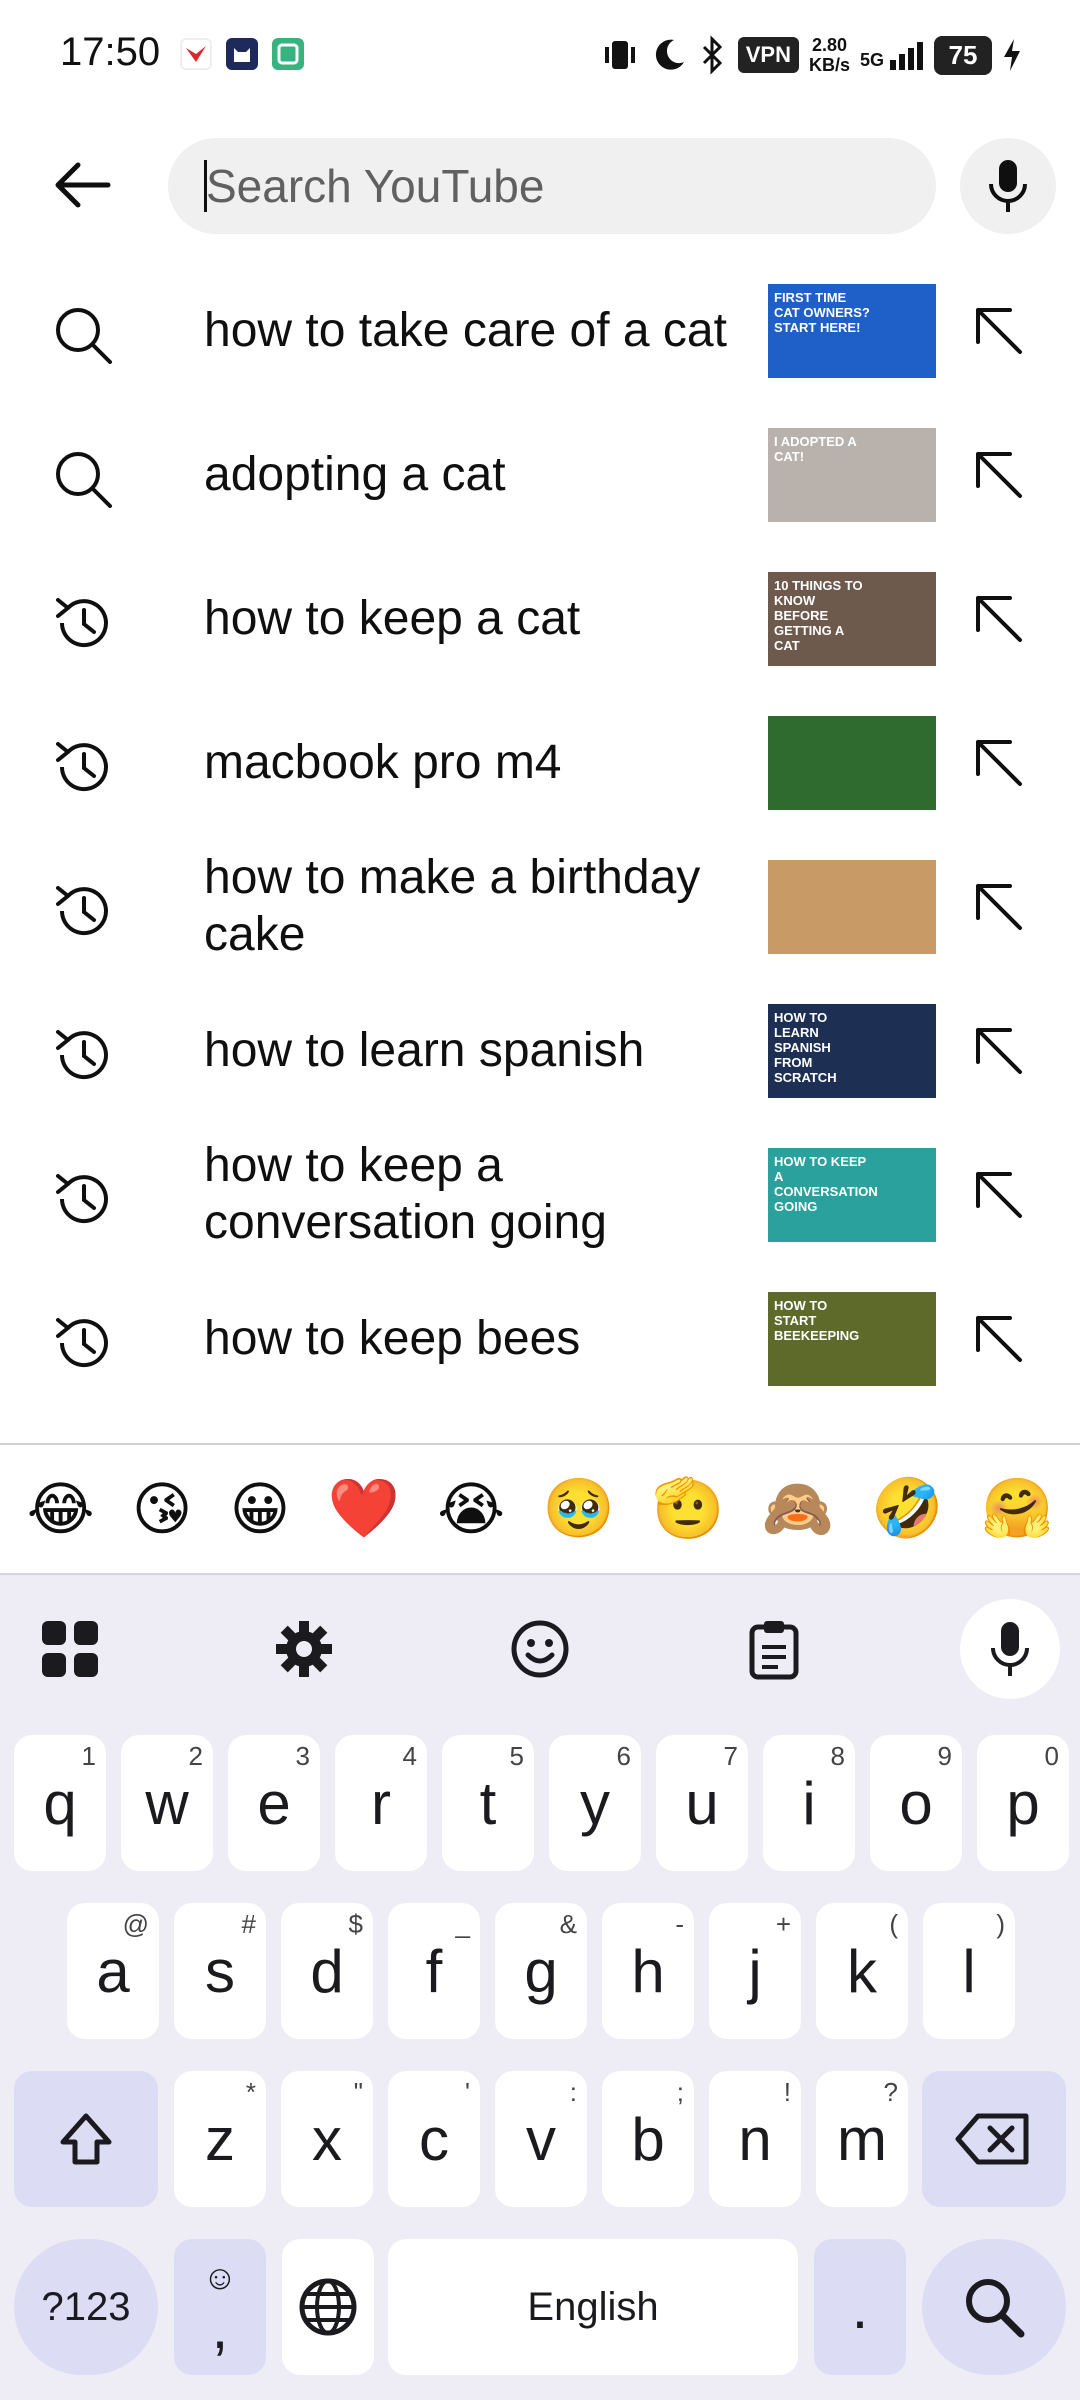 The width and height of the screenshot is (1080, 2400). I want to click on backspace-key, so click(994, 2139).